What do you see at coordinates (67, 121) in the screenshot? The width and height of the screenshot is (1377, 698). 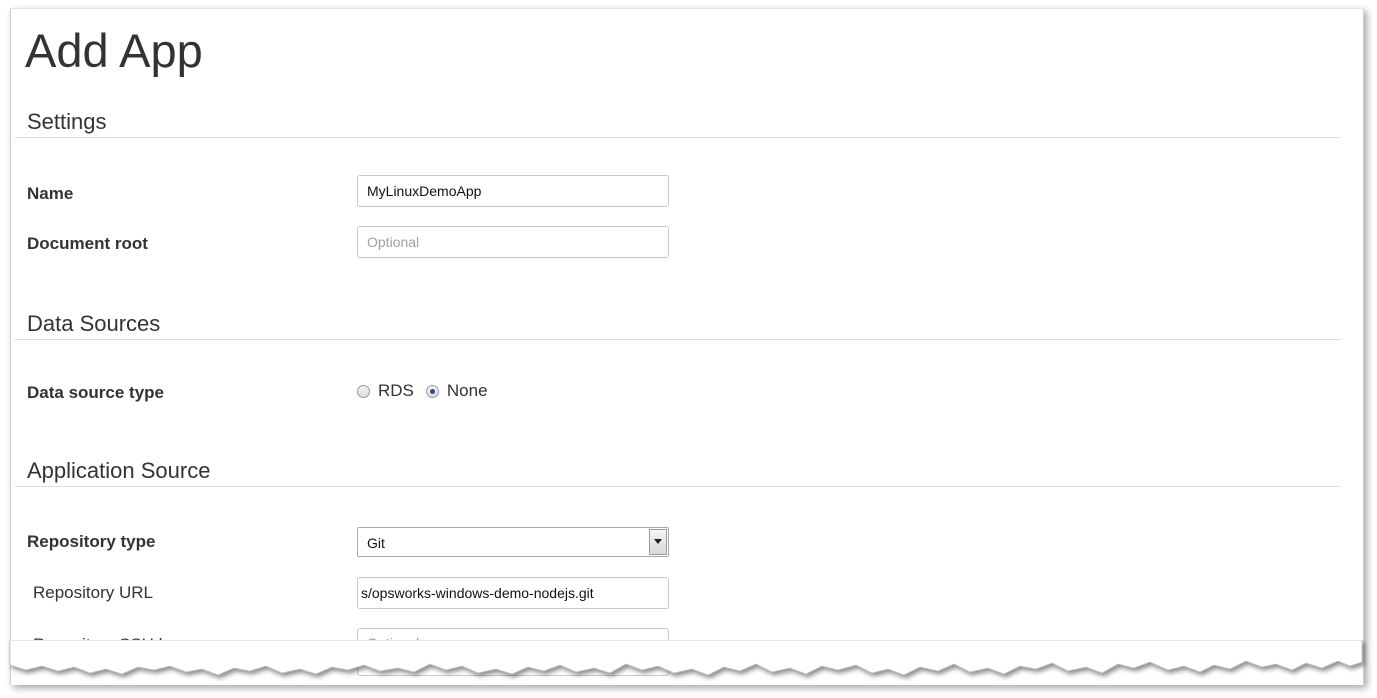 I see `settings-heading: Settings` at bounding box center [67, 121].